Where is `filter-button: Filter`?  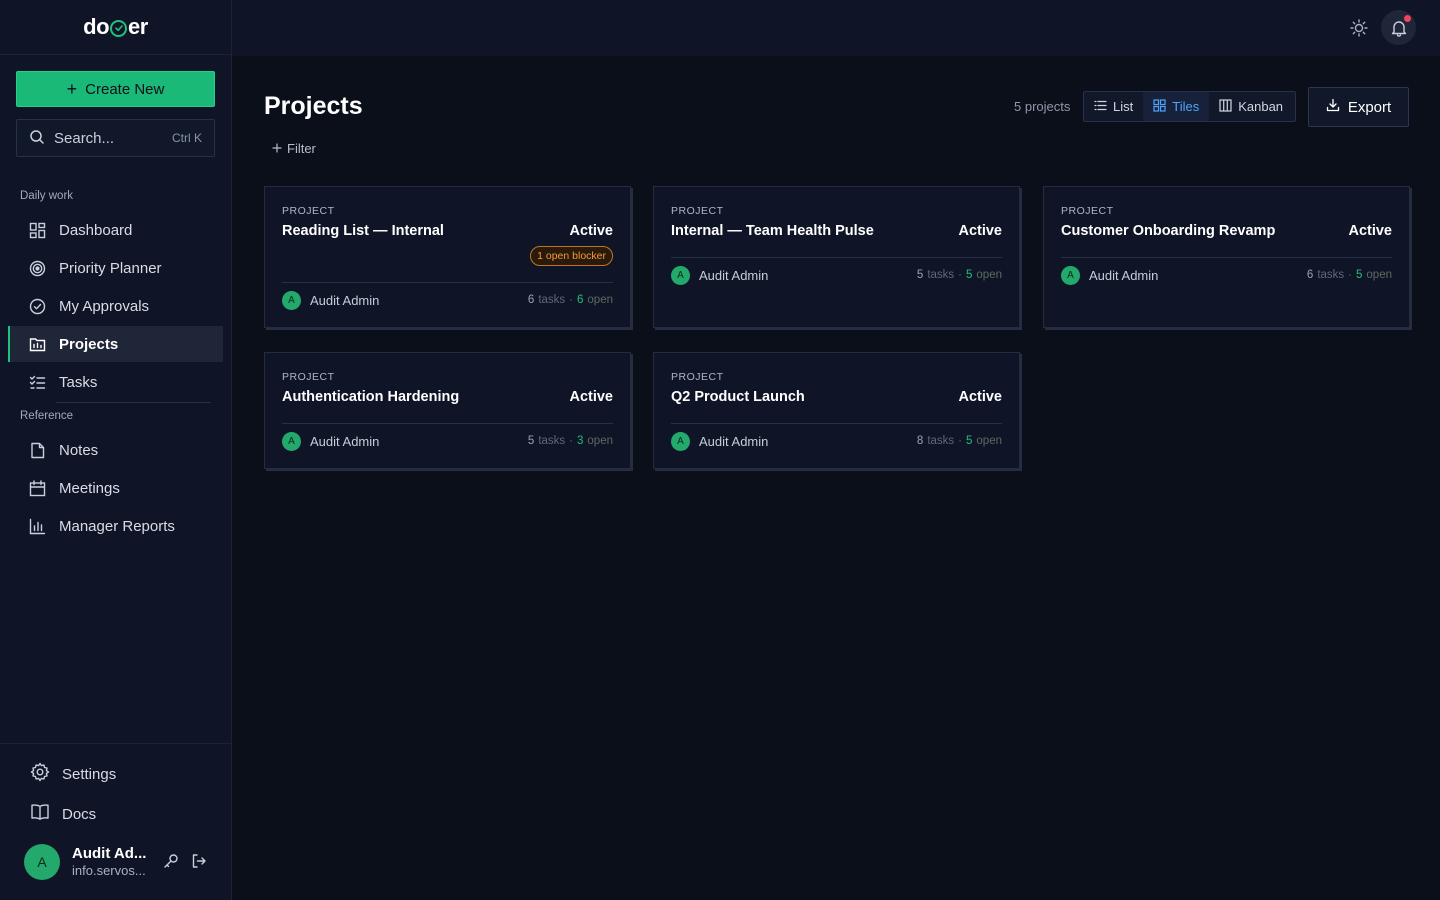
filter-button: Filter is located at coordinates (294, 148).